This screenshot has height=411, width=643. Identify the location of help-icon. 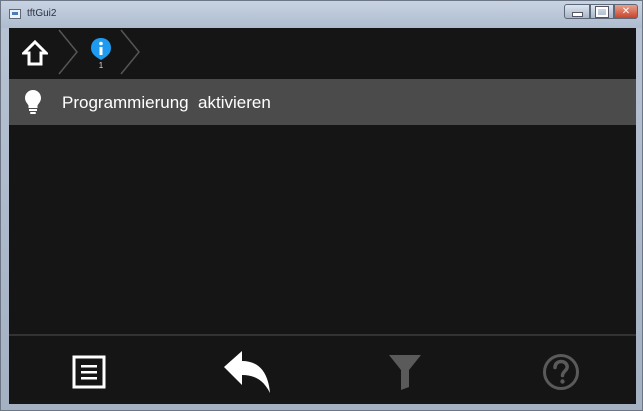
(561, 372).